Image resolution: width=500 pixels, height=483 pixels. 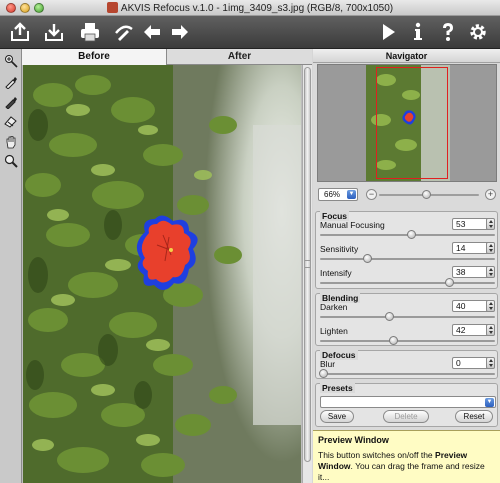 I want to click on print-button, so click(x=90, y=32).